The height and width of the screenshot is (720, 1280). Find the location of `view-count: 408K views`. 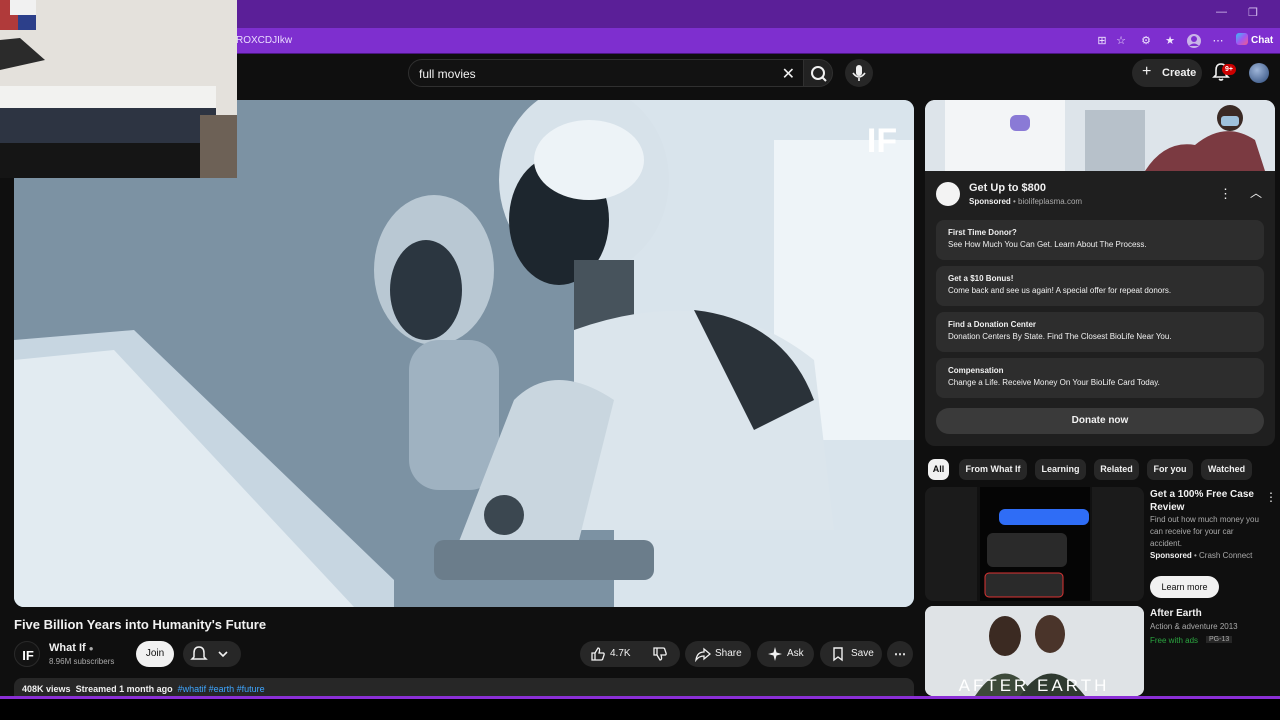

view-count: 408K views is located at coordinates (46, 689).